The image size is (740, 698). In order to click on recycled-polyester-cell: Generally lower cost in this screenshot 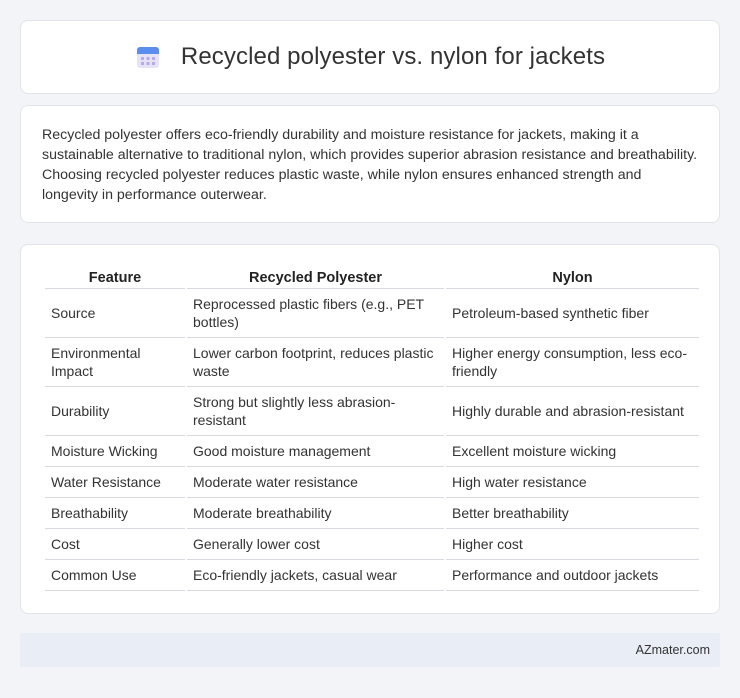, I will do `click(315, 544)`.